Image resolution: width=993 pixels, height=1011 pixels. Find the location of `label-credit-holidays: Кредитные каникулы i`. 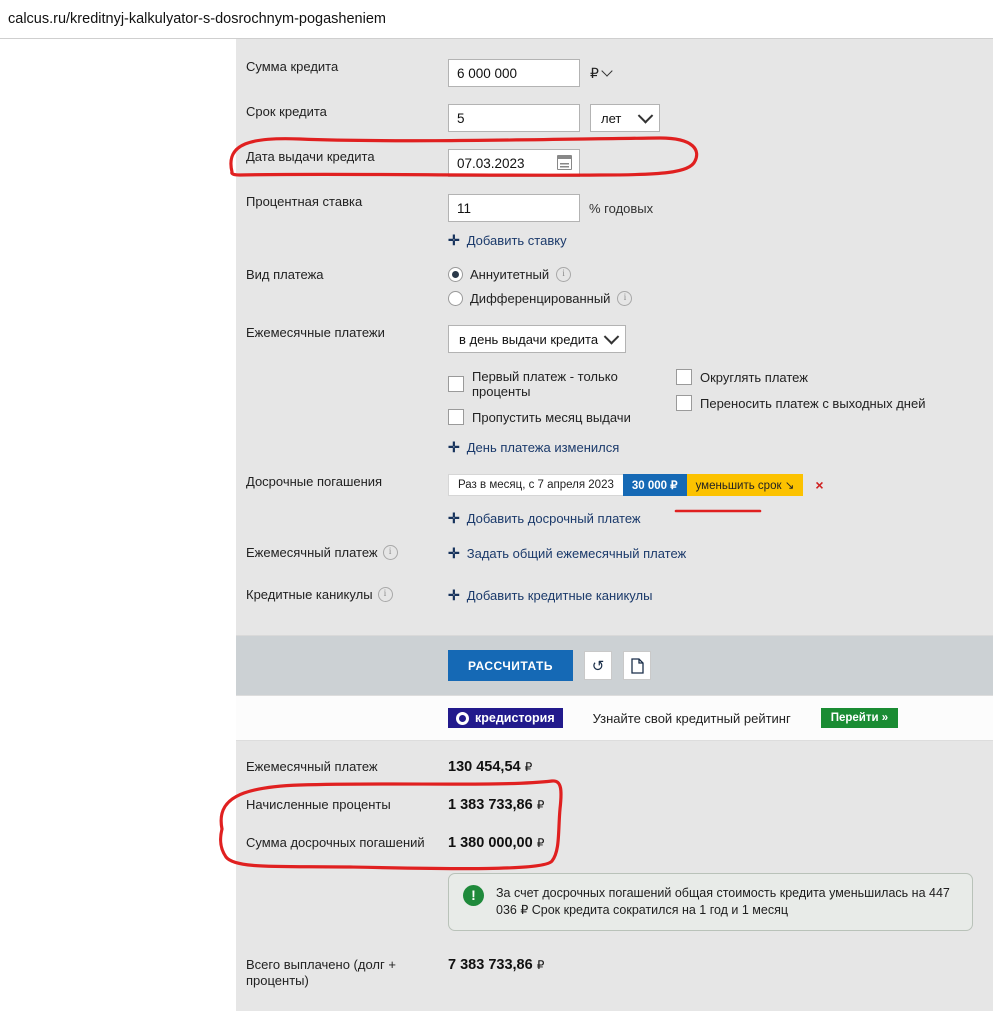

label-credit-holidays: Кредитные каникулы i is located at coordinates (342, 594).